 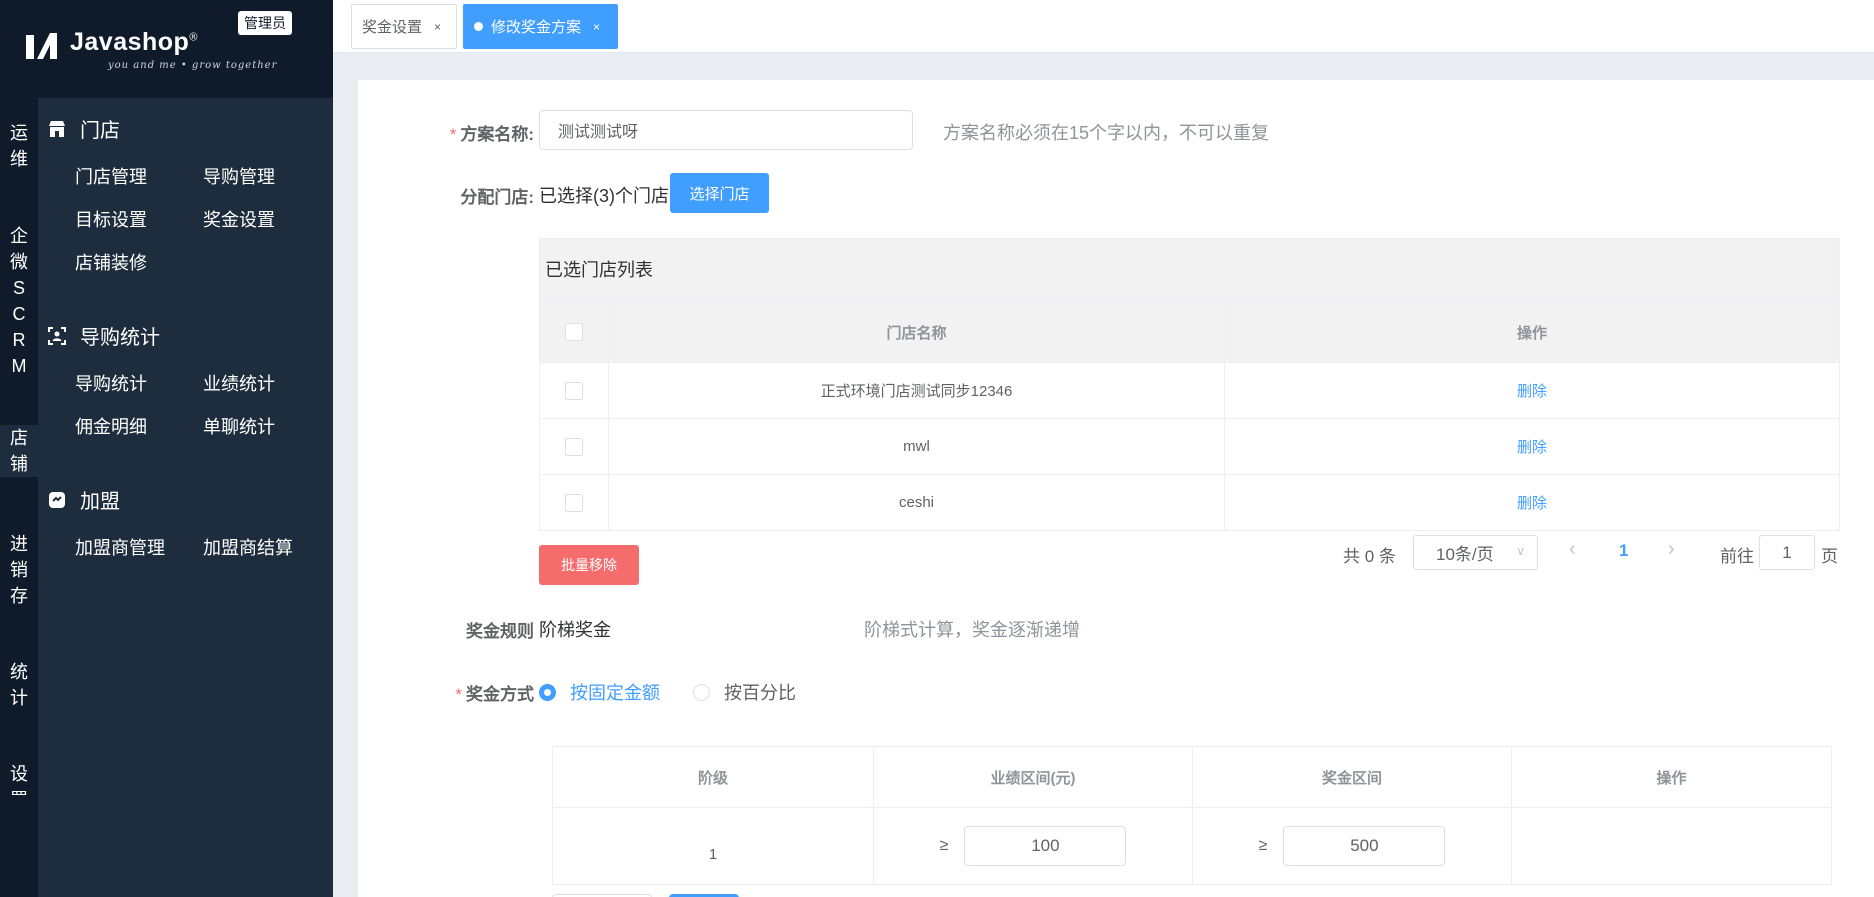 What do you see at coordinates (57, 335) in the screenshot?
I see `user-frame-icon` at bounding box center [57, 335].